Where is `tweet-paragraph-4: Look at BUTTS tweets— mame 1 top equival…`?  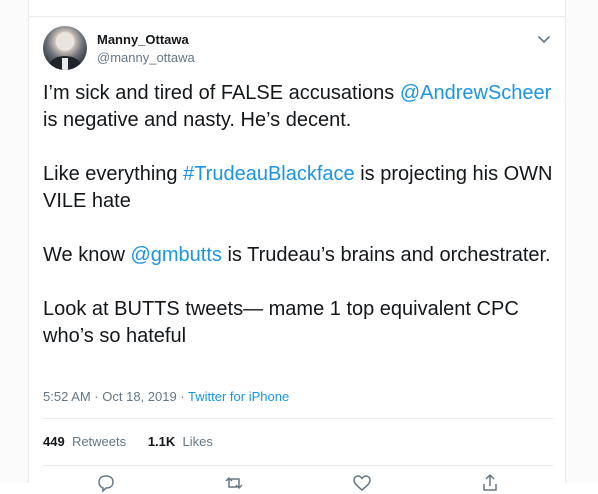 tweet-paragraph-4: Look at BUTTS tweets— mame 1 top equival… is located at coordinates (281, 322).